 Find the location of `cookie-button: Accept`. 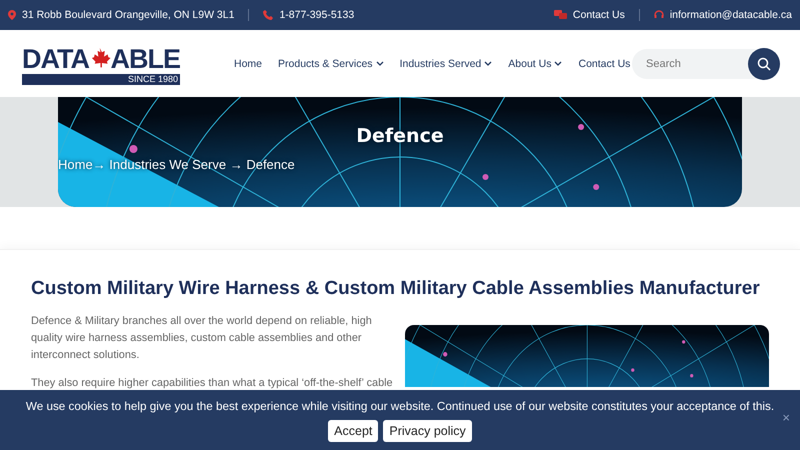

cookie-button: Accept is located at coordinates (353, 431).